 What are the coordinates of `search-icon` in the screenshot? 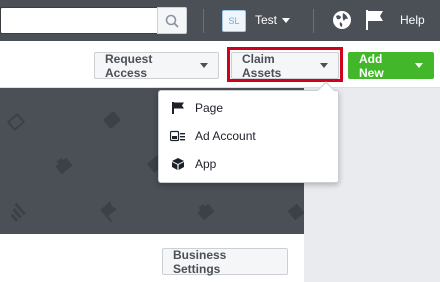 It's located at (172, 21).